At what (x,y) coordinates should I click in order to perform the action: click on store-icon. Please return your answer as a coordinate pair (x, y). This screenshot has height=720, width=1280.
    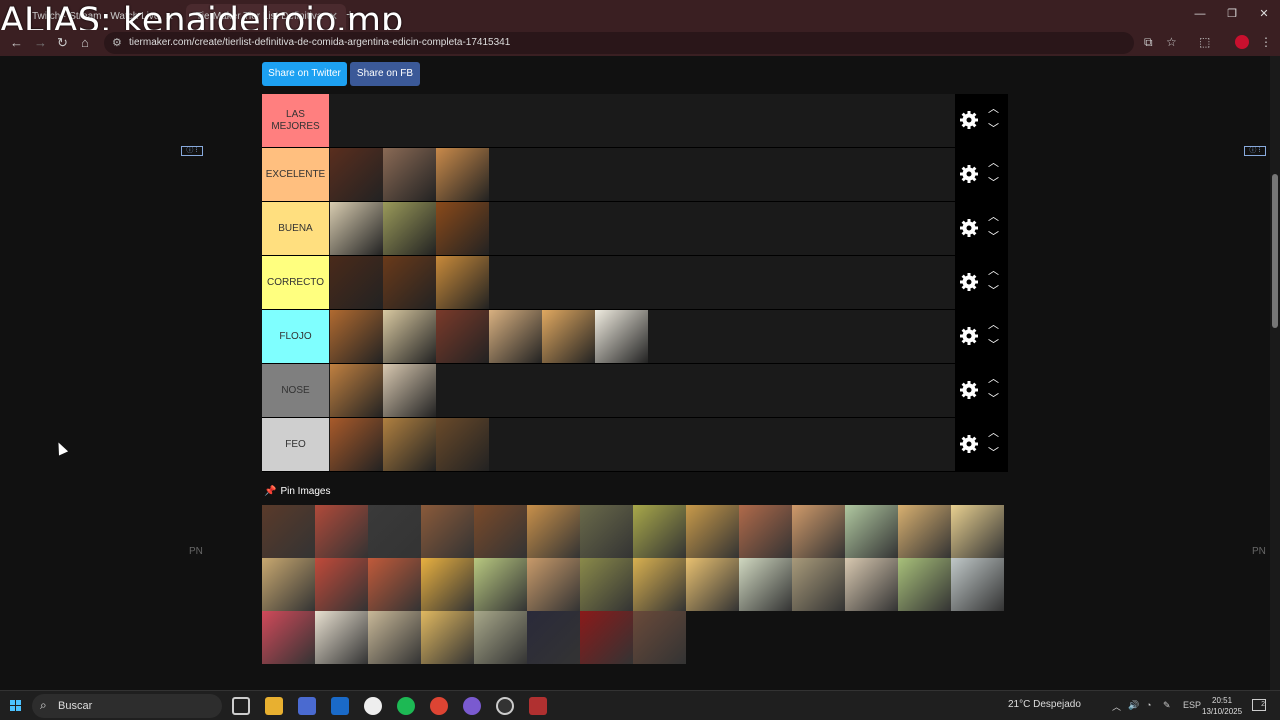
    Looking at the image, I should click on (307, 706).